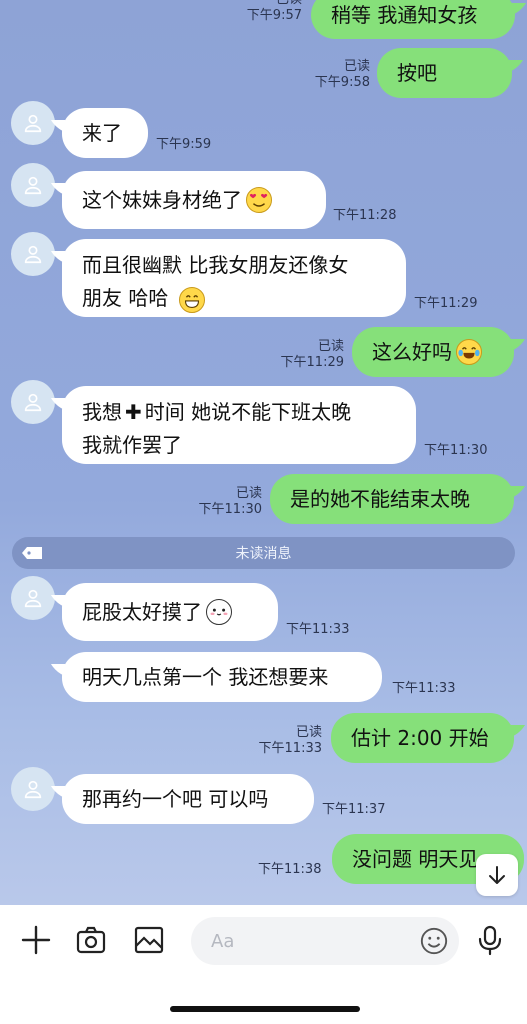 The image size is (527, 1024). I want to click on message-text: 按吧, so click(417, 72).